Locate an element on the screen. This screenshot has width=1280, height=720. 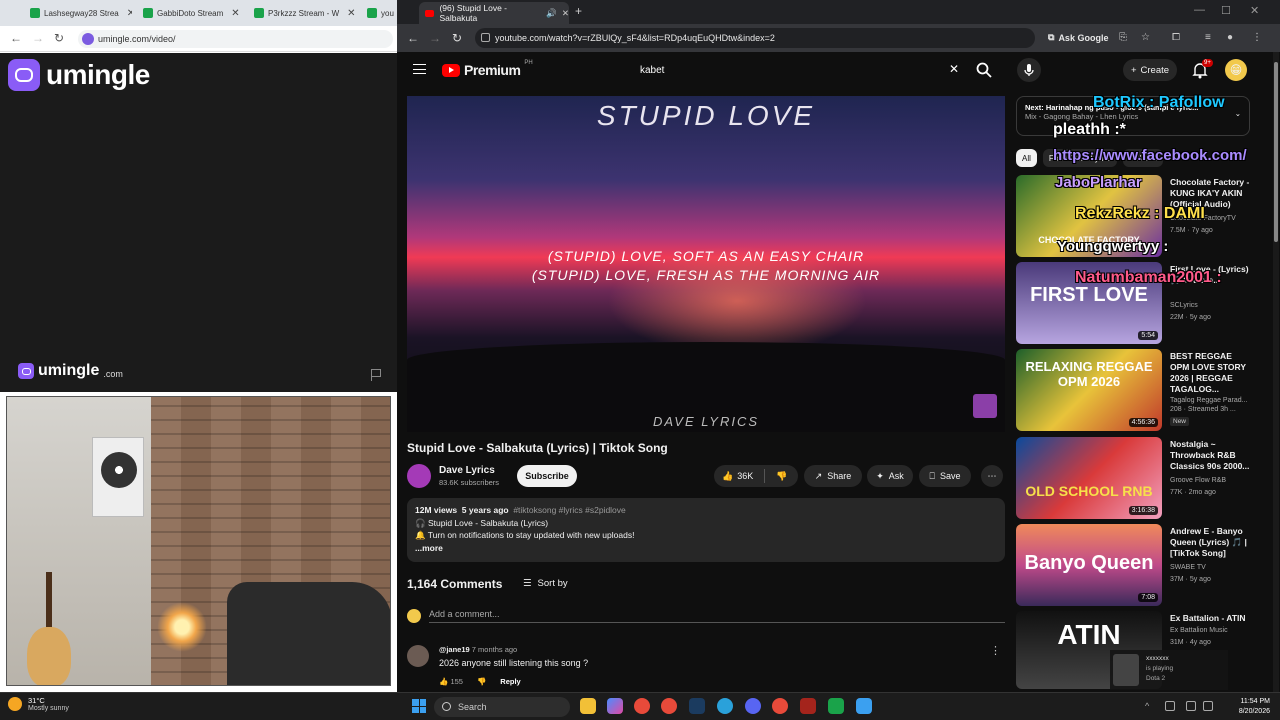
left-url-field: umingle.com/video/ is located at coordinates (235, 39).